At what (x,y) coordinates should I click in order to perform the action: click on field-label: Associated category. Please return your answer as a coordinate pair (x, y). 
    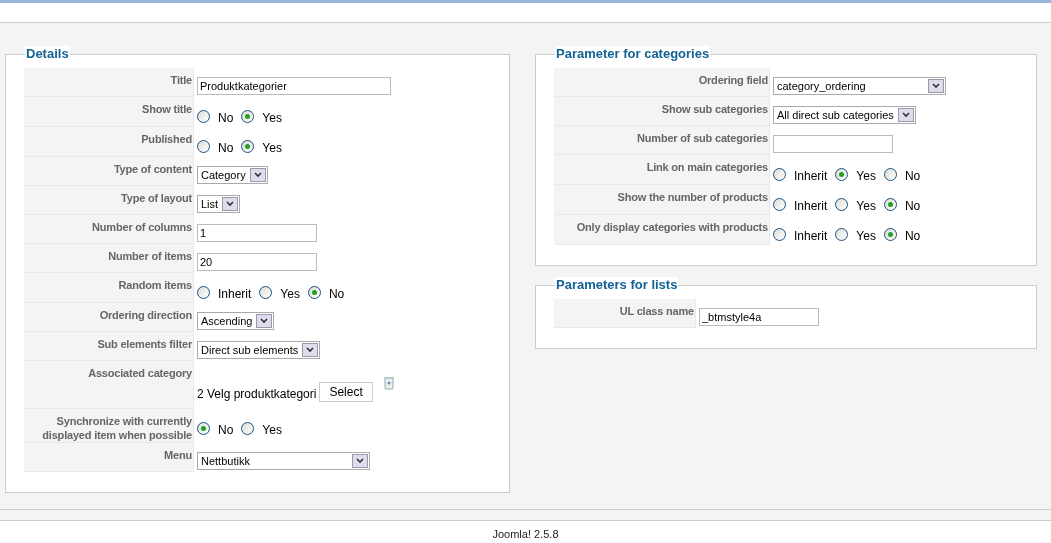
    Looking at the image, I should click on (109, 385).